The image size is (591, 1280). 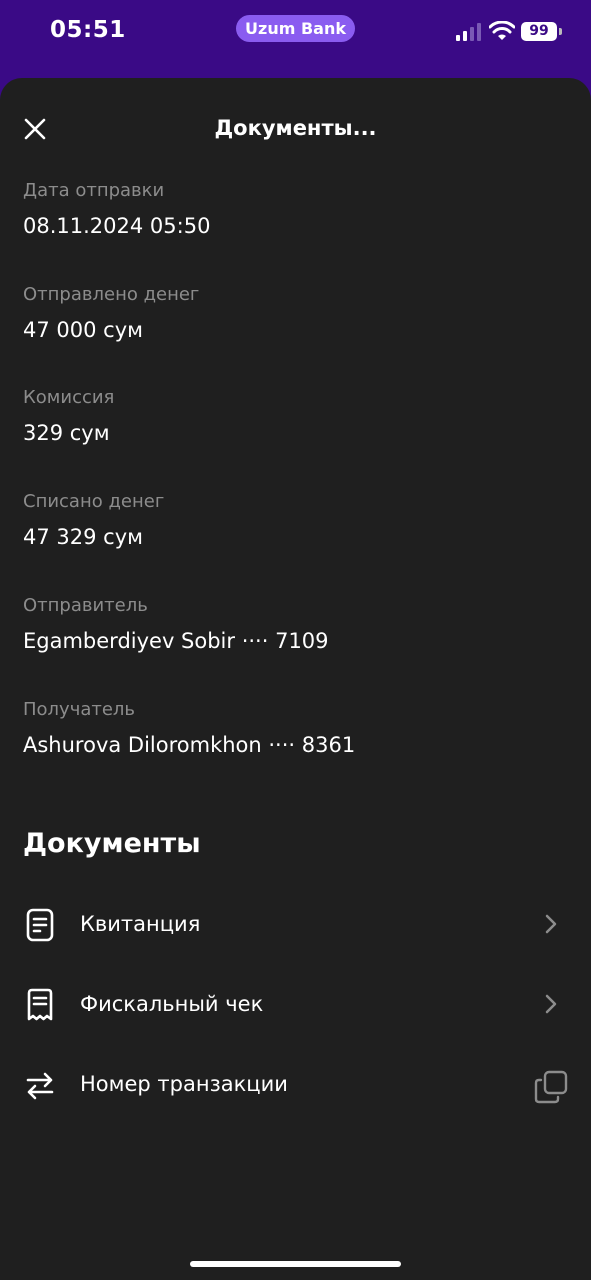 What do you see at coordinates (502, 30) in the screenshot?
I see `wifi-icon` at bounding box center [502, 30].